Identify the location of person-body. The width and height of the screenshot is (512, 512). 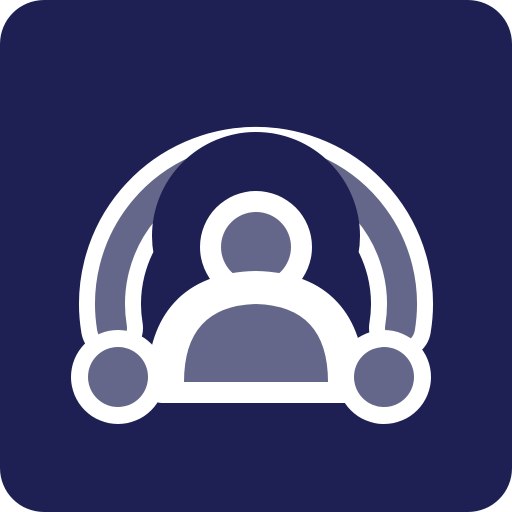
(256, 337).